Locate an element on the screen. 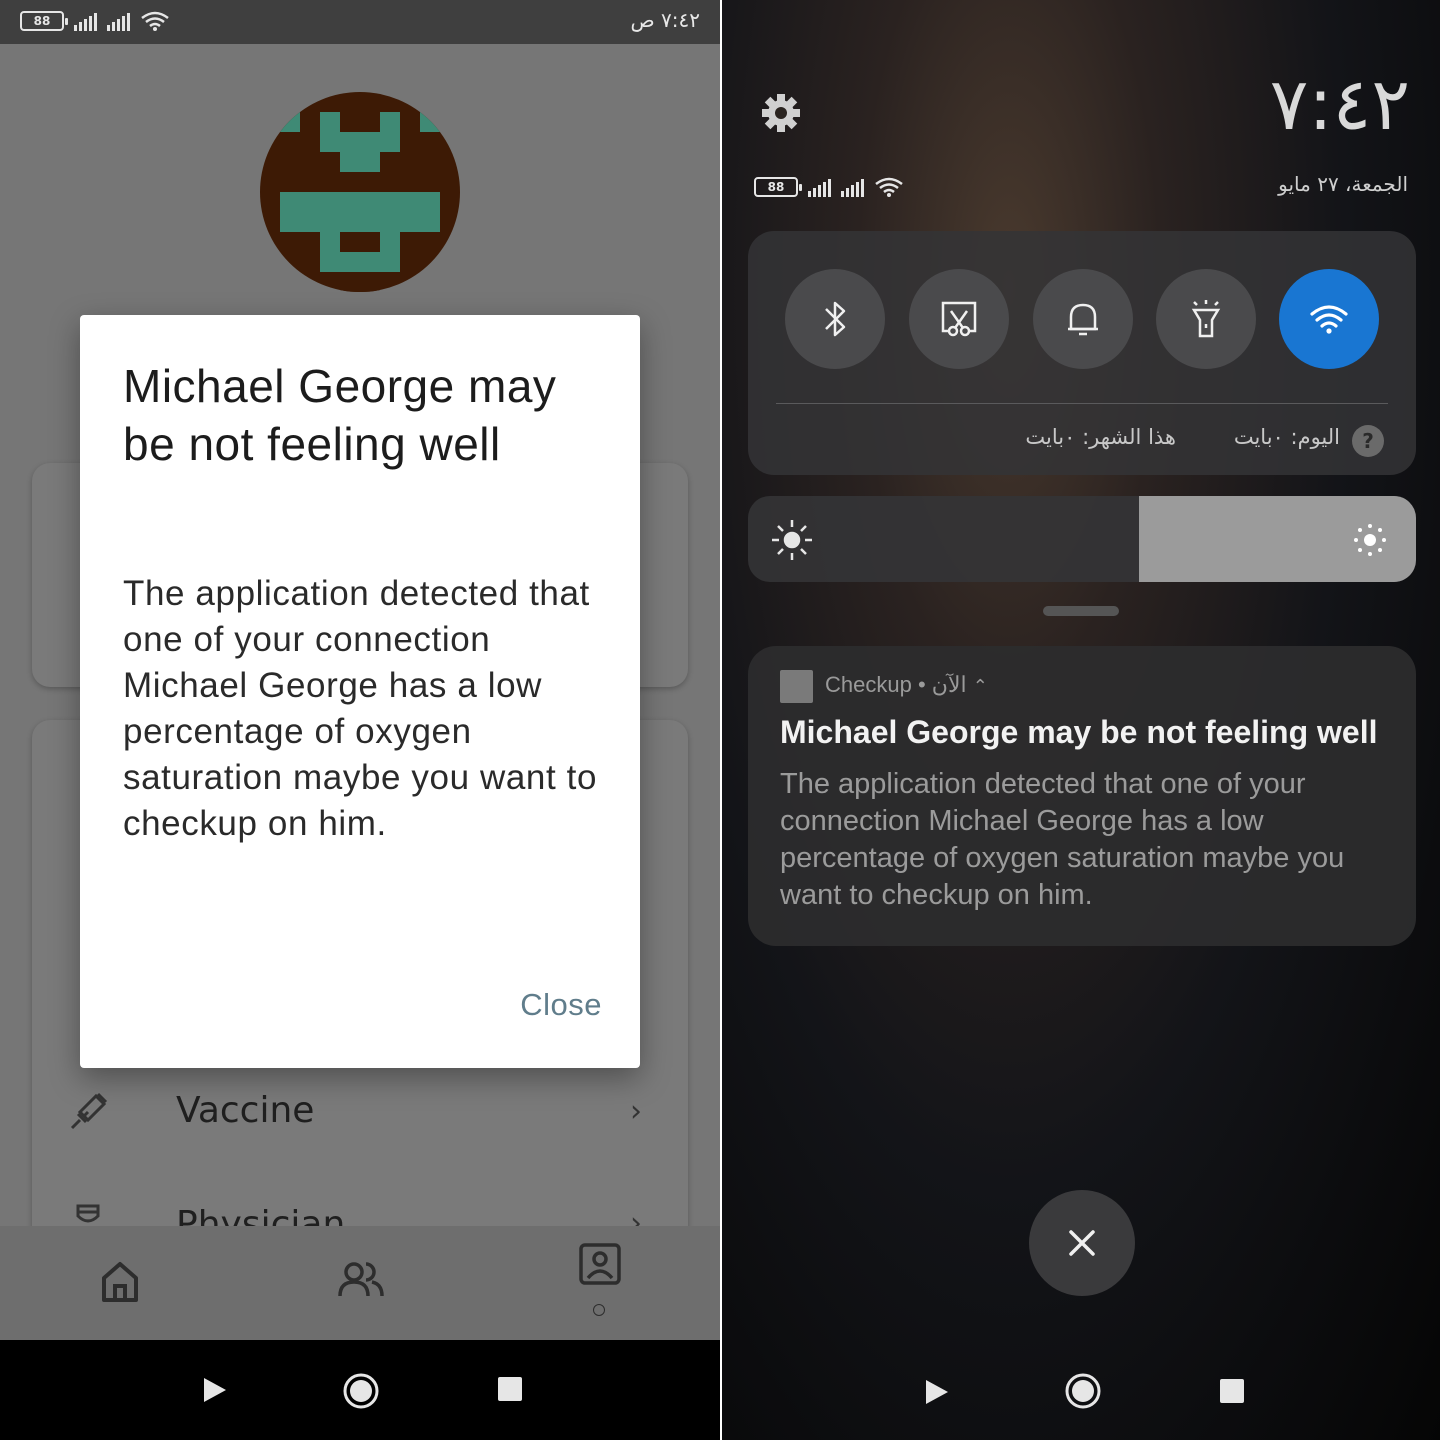 The height and width of the screenshot is (1440, 1440). drag-handle is located at coordinates (1081, 611).